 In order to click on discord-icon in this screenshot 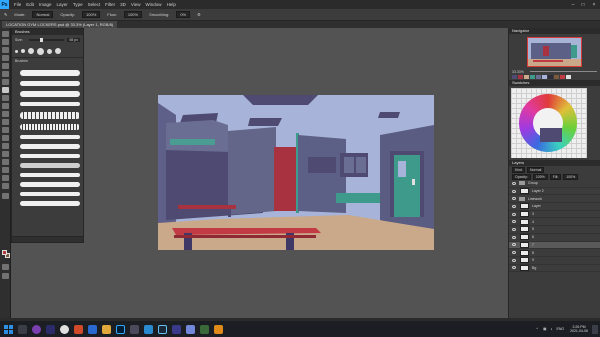, I will do `click(190, 329)`.